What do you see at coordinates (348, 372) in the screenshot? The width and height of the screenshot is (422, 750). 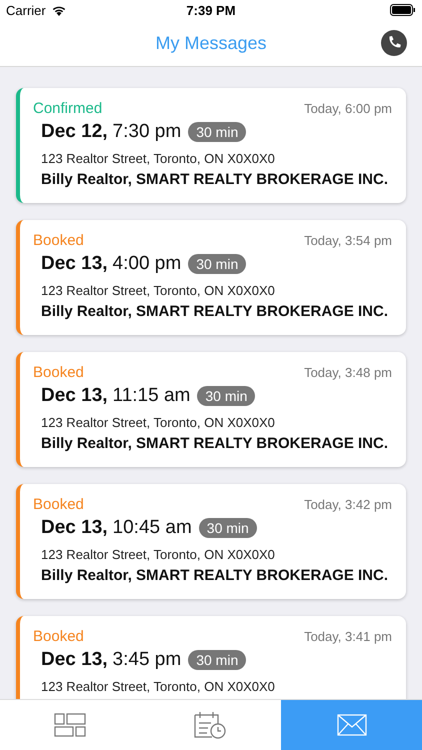 I see `received-time: Today, 3:48 pm` at bounding box center [348, 372].